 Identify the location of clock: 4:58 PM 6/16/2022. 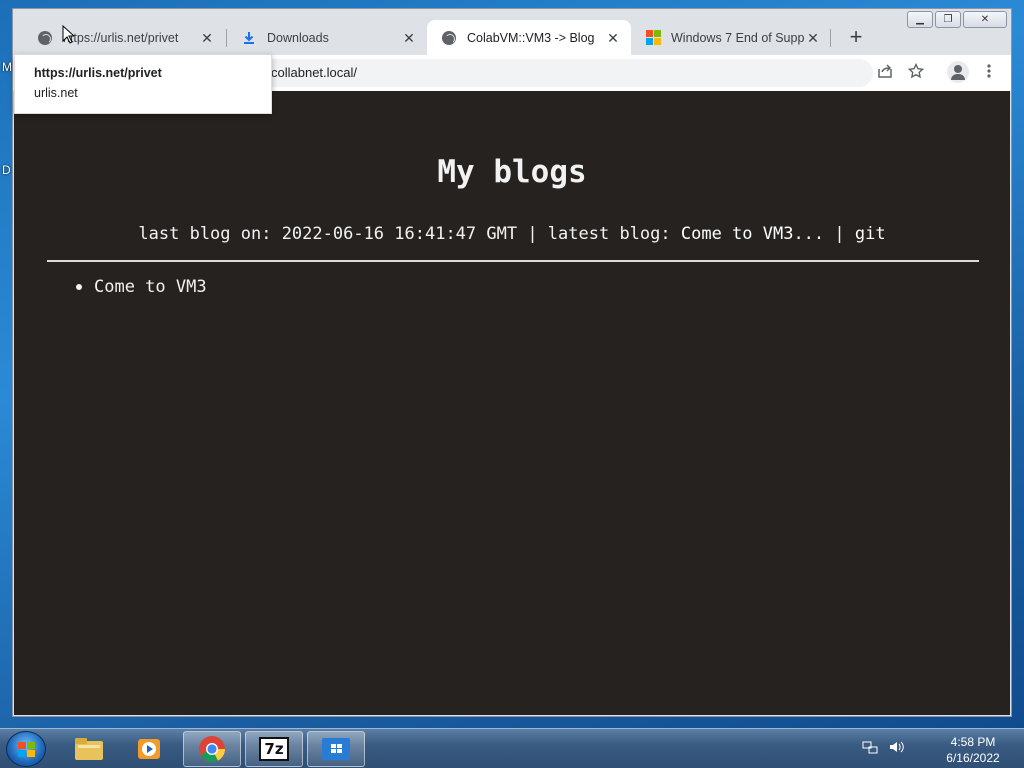
(973, 750).